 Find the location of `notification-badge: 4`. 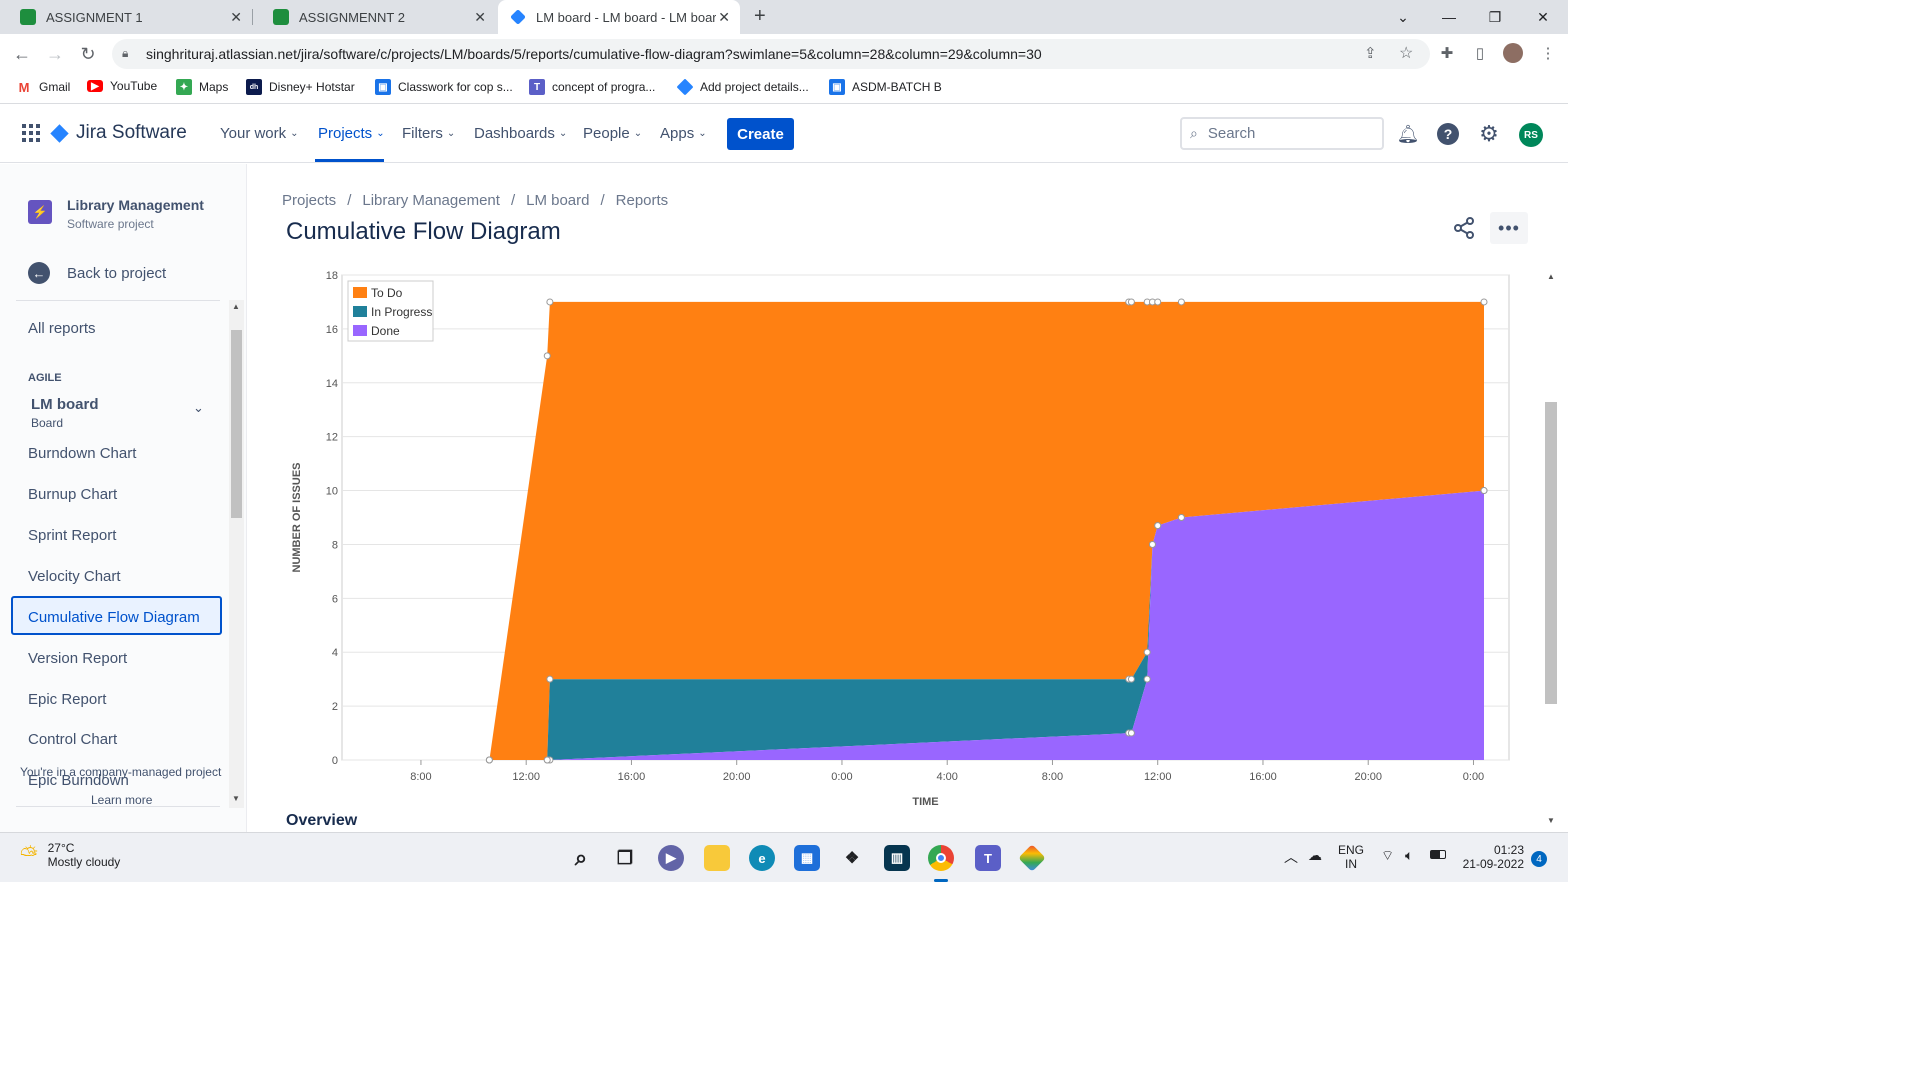

notification-badge: 4 is located at coordinates (1539, 859).